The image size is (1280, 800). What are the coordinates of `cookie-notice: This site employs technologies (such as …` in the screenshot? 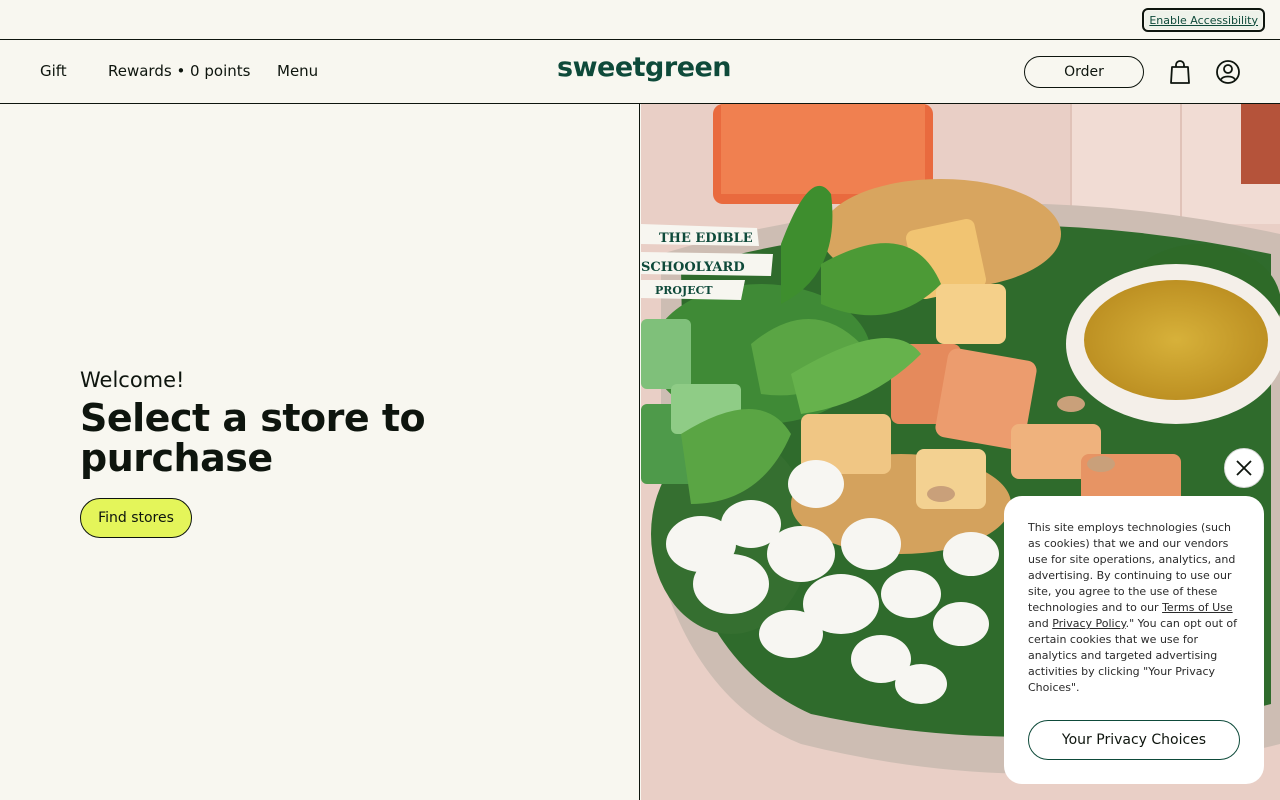 It's located at (1134, 640).